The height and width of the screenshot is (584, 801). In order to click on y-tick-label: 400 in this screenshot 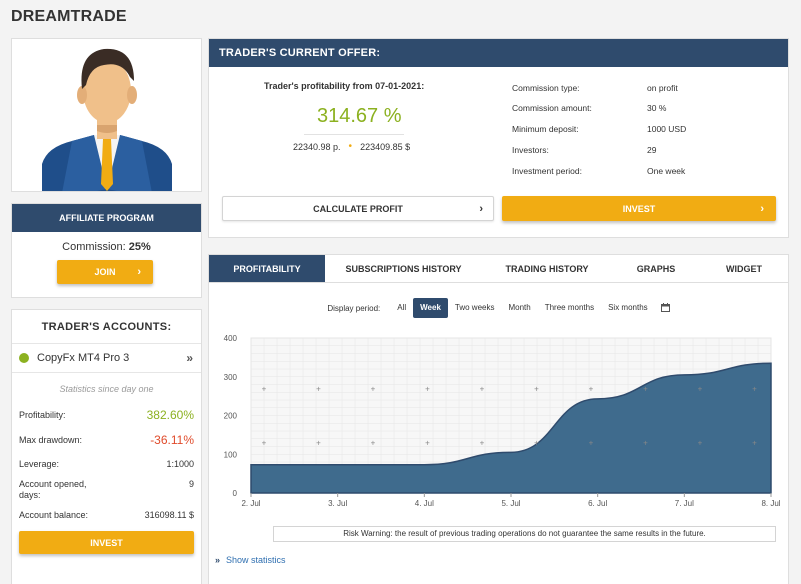, I will do `click(231, 338)`.